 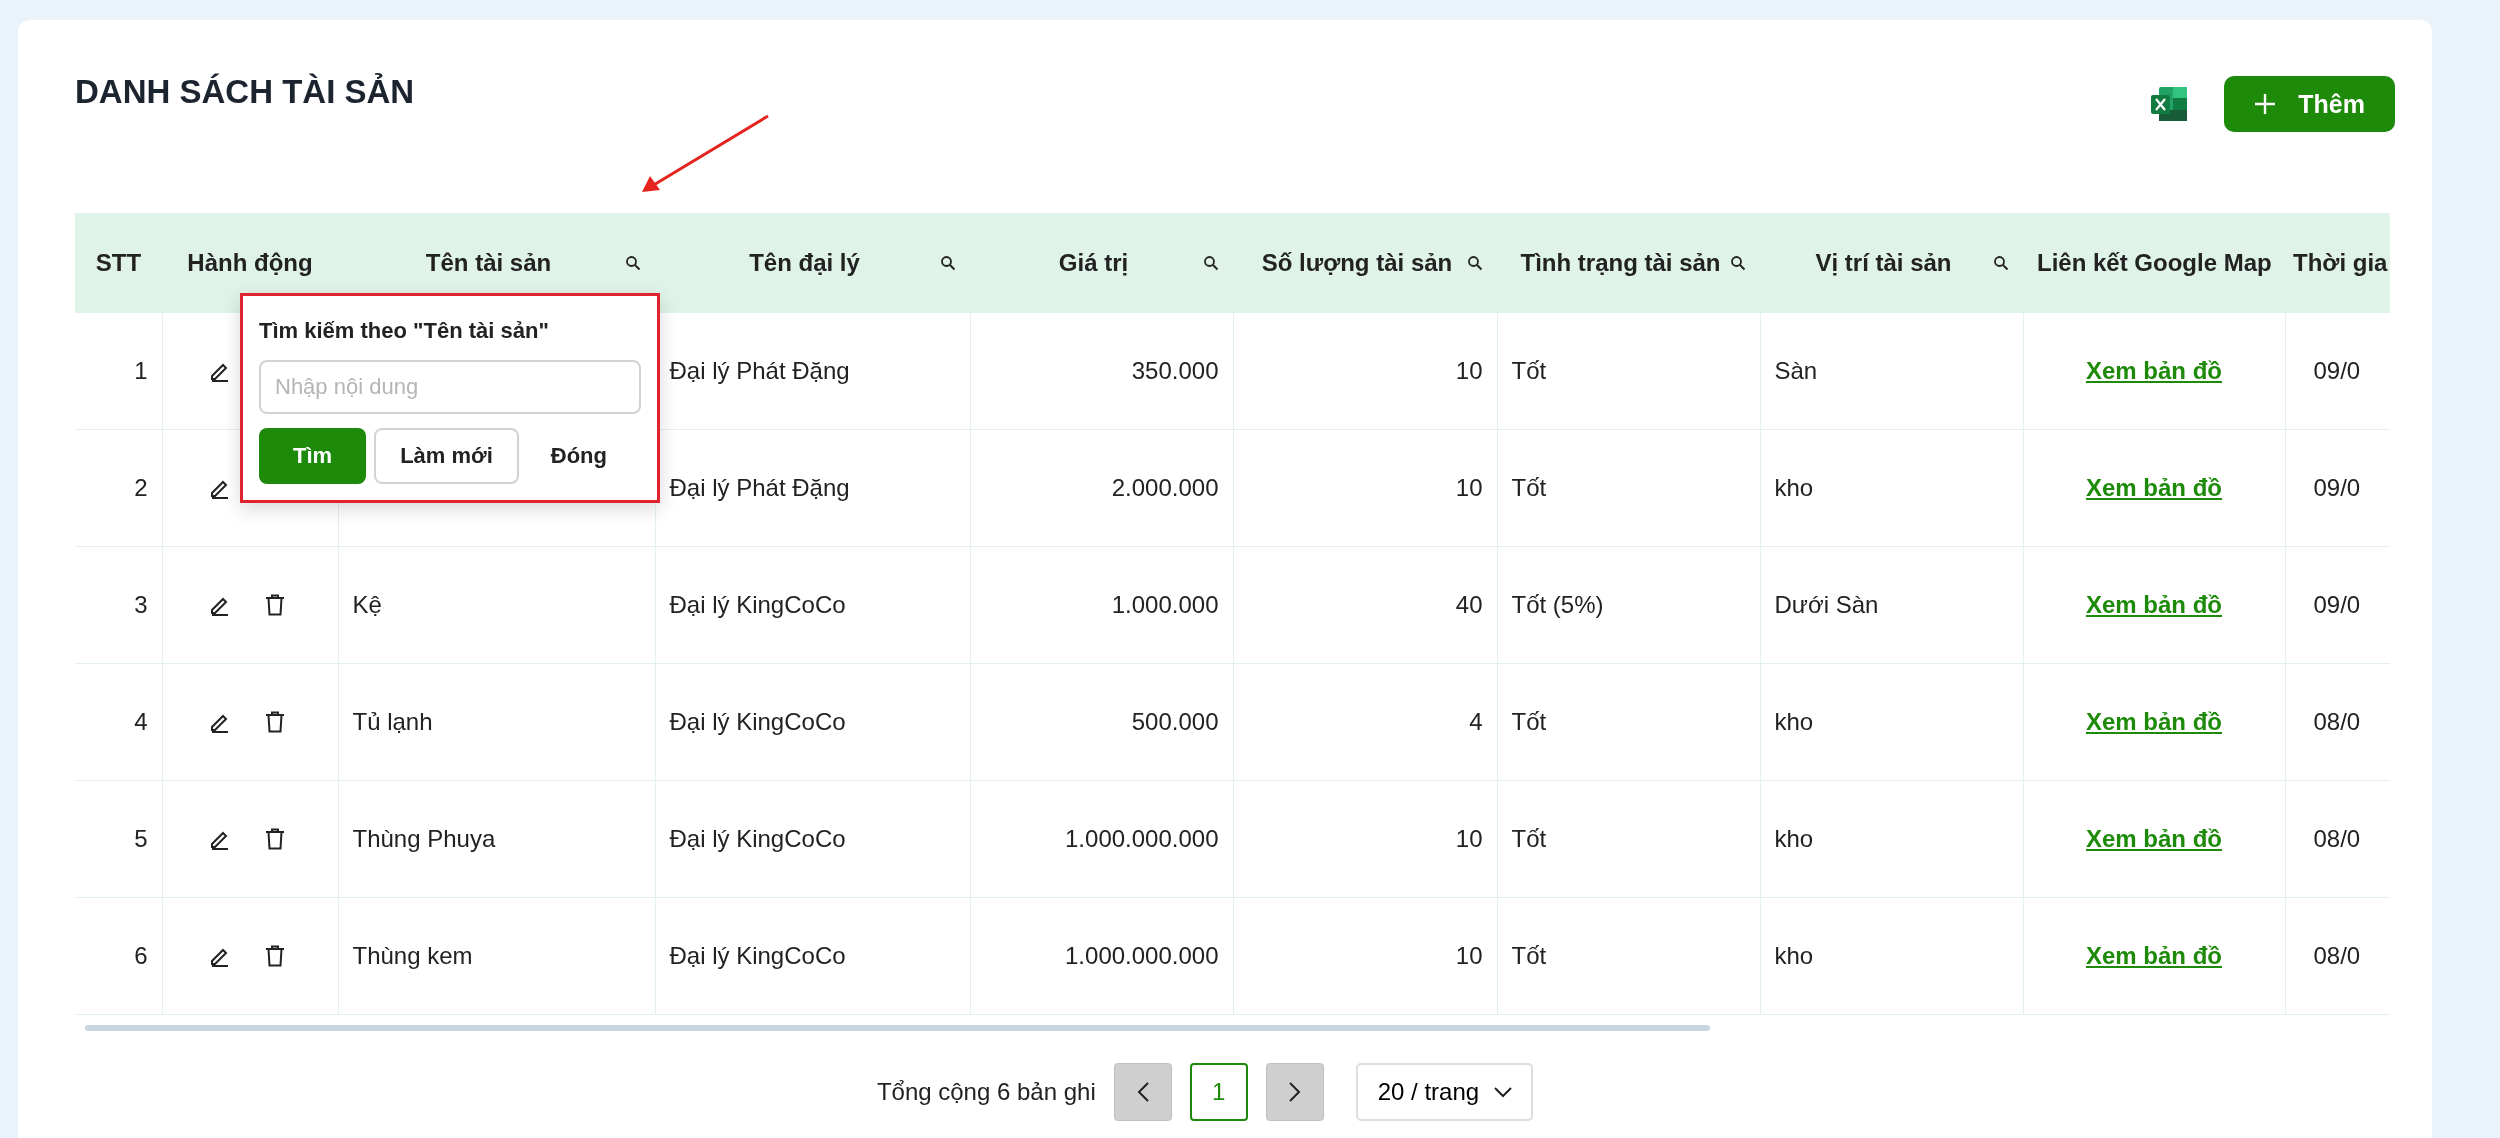 What do you see at coordinates (245, 92) in the screenshot?
I see `page-title: DANH SÁCH TÀI SẢN` at bounding box center [245, 92].